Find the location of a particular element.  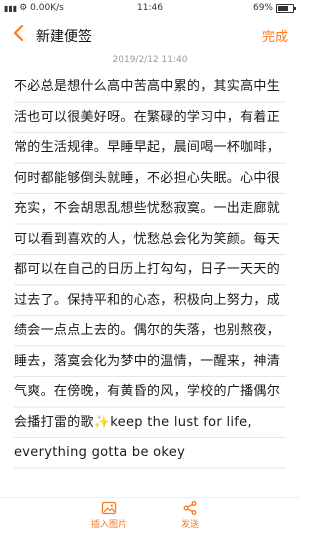

send-label: 发送 is located at coordinates (189, 525).